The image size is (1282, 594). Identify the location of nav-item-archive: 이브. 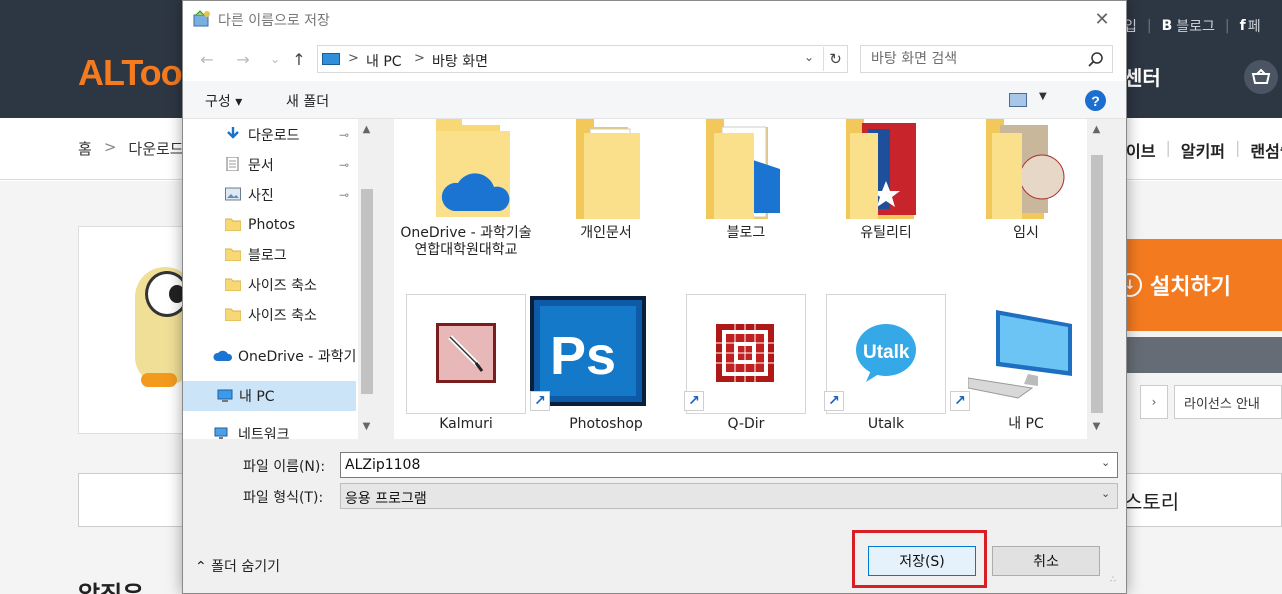
(1140, 150).